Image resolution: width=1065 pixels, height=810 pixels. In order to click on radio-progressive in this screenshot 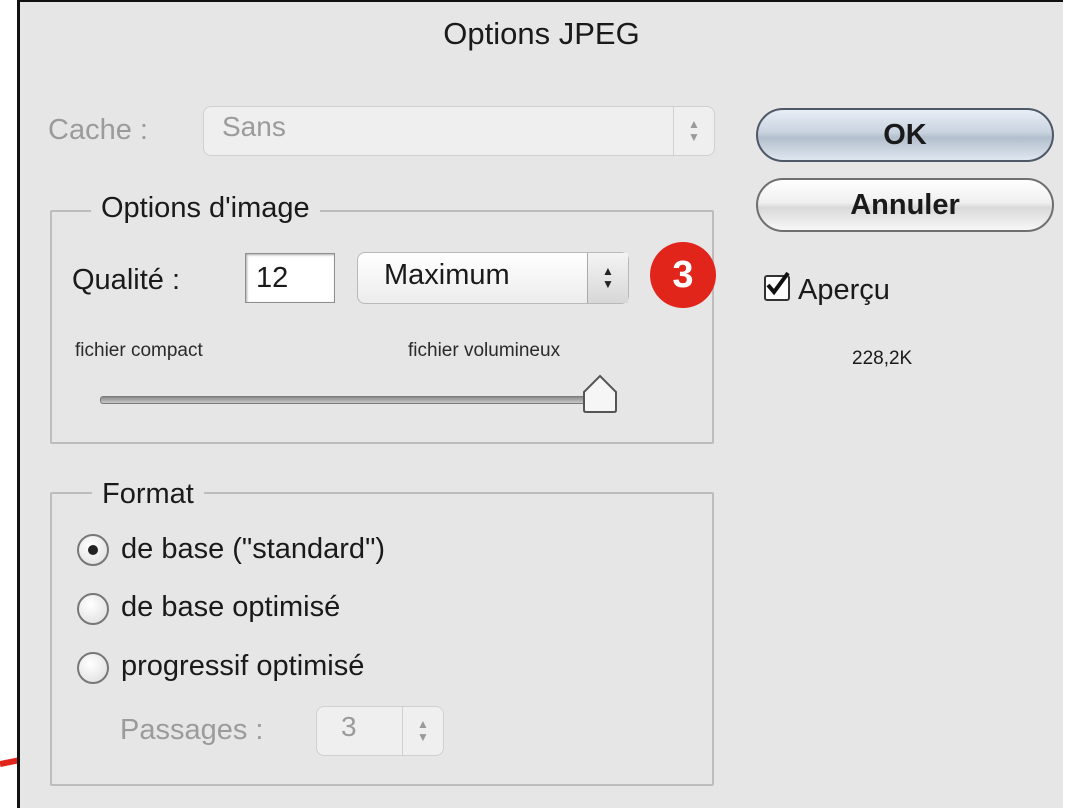, I will do `click(93, 668)`.